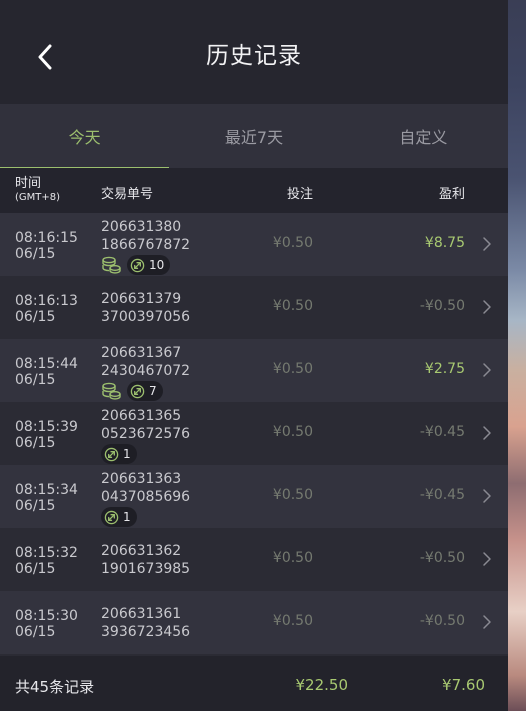 This screenshot has height=711, width=526. What do you see at coordinates (146, 317) in the screenshot?
I see `row-order-line2: 3700397056` at bounding box center [146, 317].